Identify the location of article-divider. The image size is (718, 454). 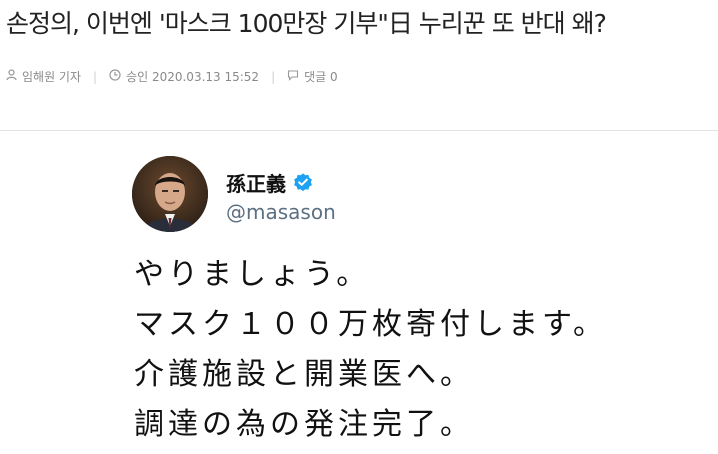
(359, 130).